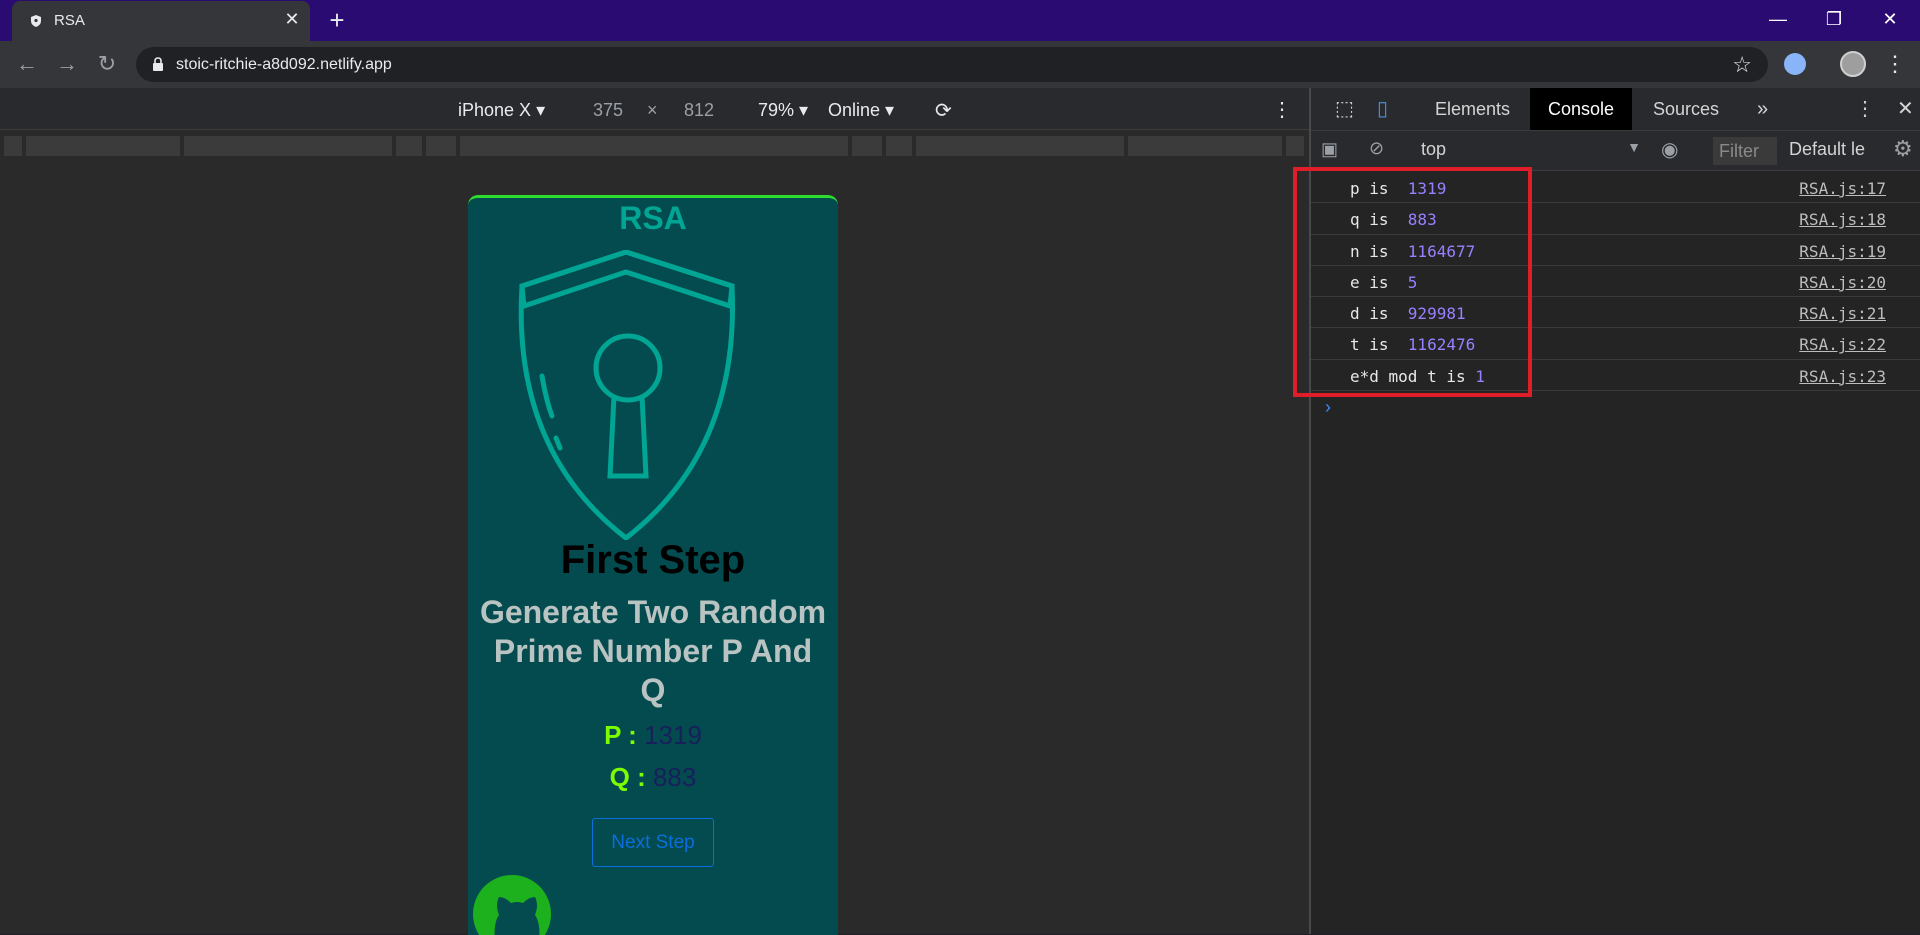 The height and width of the screenshot is (935, 1920). I want to click on tab-console: Console, so click(1581, 109).